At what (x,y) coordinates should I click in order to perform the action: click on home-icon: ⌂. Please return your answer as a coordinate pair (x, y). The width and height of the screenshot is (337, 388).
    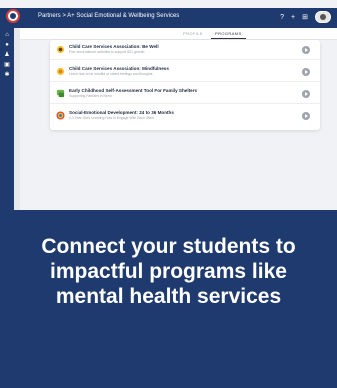
    Looking at the image, I should click on (7, 35).